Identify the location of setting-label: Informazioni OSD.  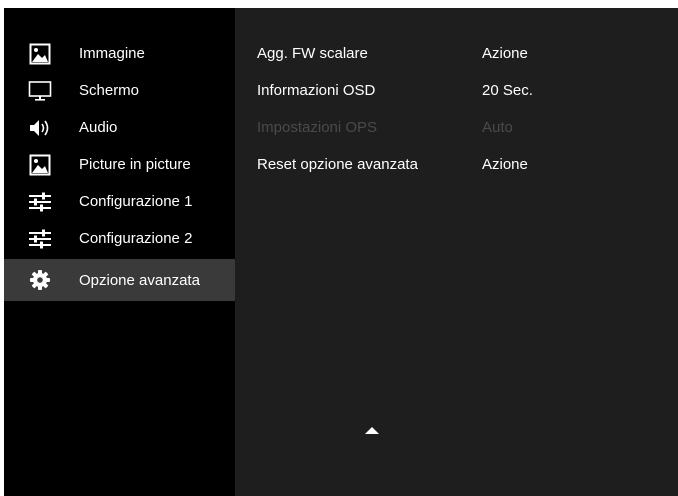
(316, 90).